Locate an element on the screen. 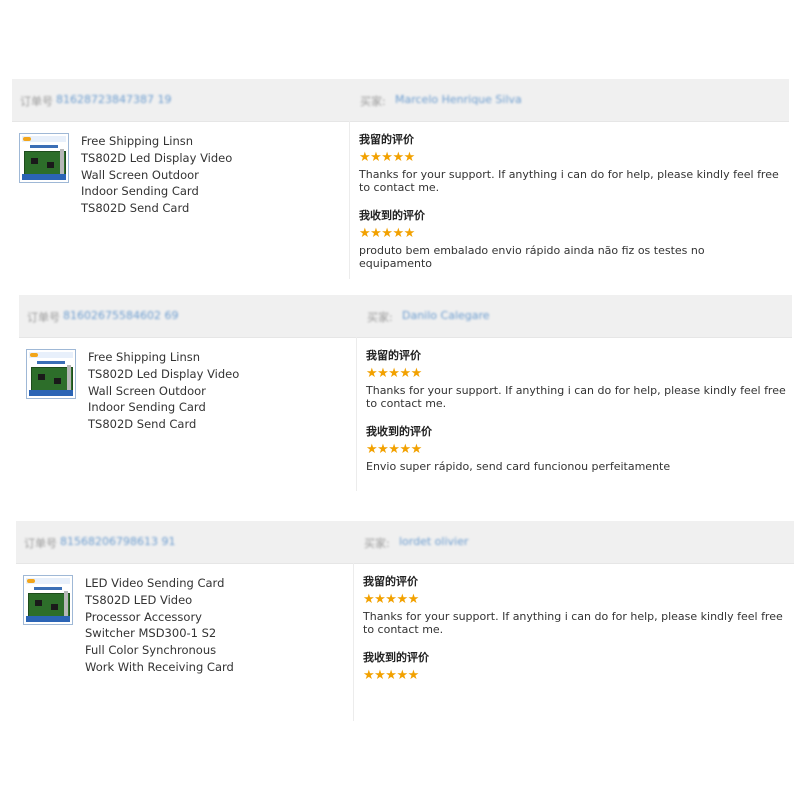  order-header: 订单号 81568206798613 91 买家: lordet olivier is located at coordinates (405, 542).